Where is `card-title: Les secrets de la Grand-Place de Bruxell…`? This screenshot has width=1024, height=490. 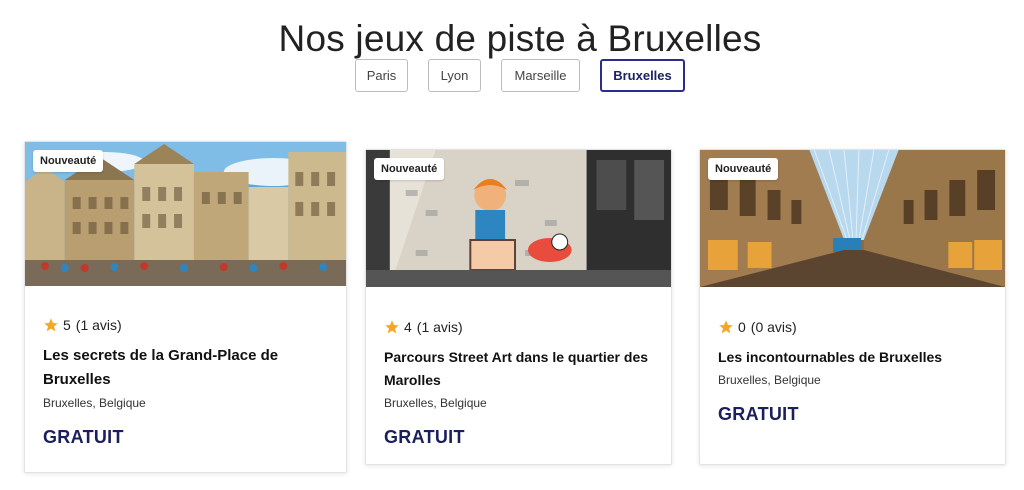
card-title: Les secrets de la Grand-Place de Bruxell… is located at coordinates (187, 368).